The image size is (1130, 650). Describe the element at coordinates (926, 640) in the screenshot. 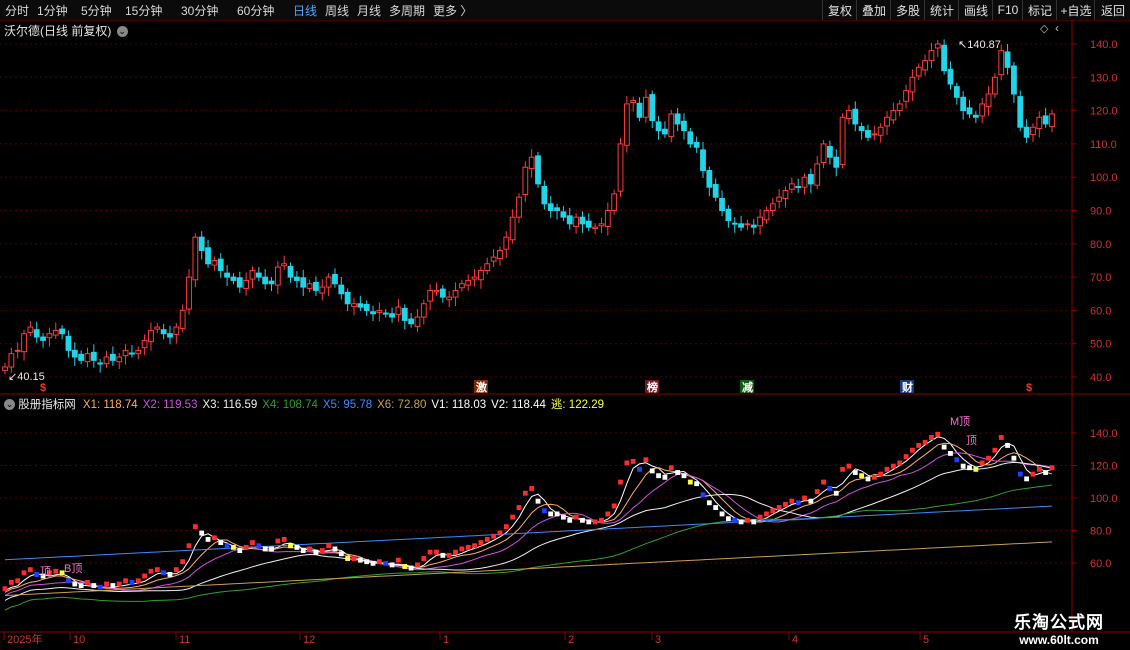

I see `time-label: 5` at that location.